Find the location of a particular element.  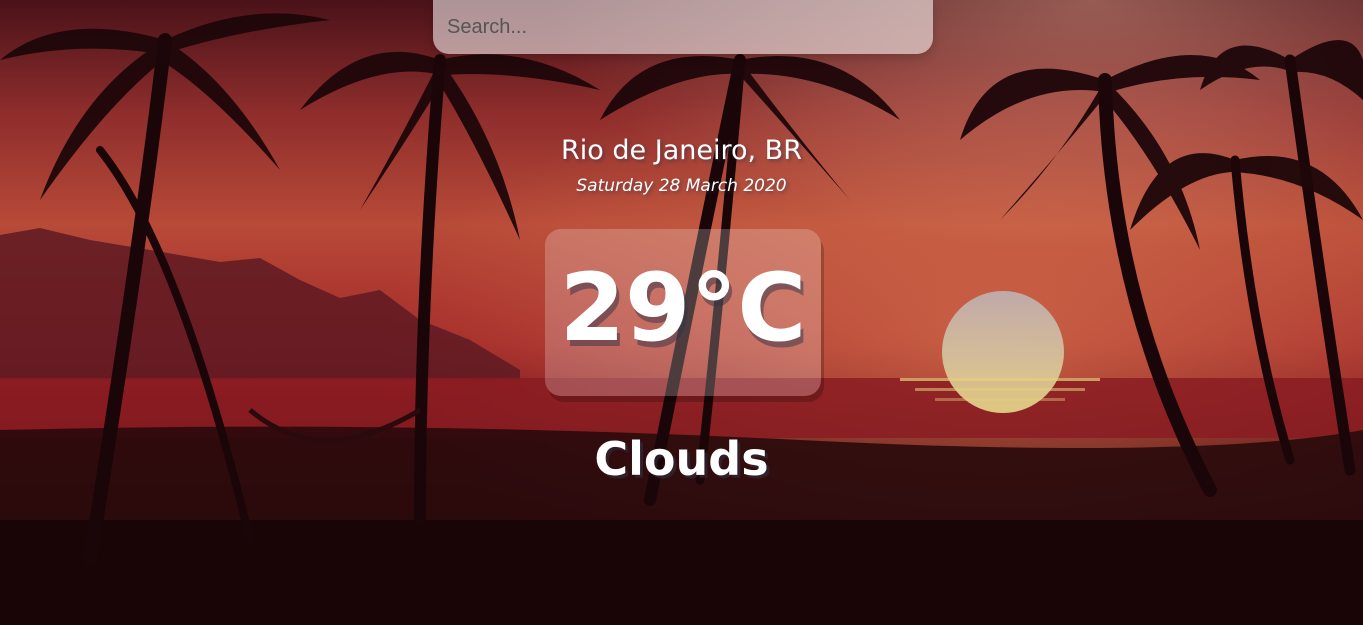

search-box is located at coordinates (683, 27).